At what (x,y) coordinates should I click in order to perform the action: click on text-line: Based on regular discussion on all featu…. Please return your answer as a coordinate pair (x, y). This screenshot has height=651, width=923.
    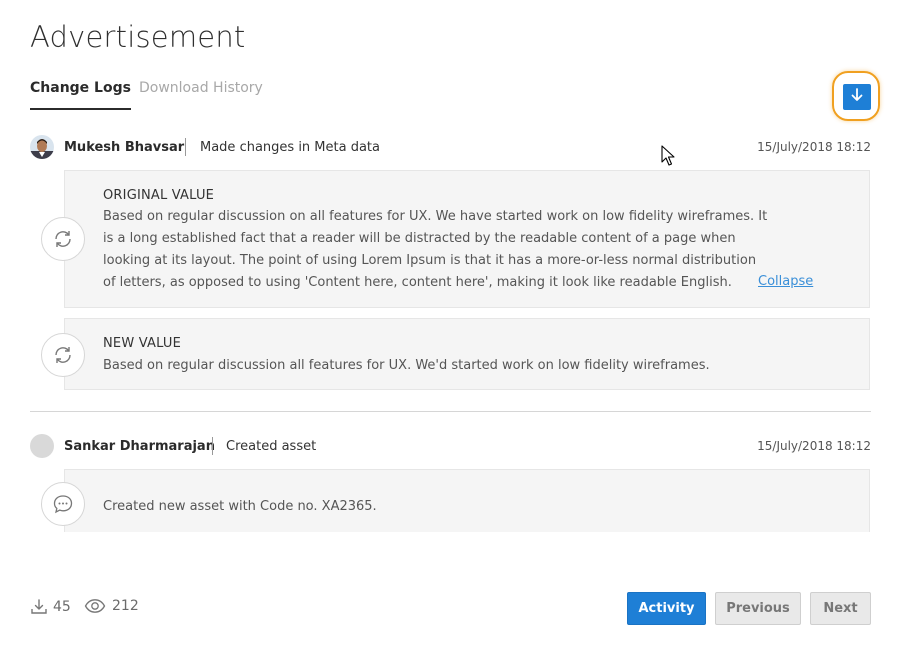
    Looking at the image, I should click on (435, 216).